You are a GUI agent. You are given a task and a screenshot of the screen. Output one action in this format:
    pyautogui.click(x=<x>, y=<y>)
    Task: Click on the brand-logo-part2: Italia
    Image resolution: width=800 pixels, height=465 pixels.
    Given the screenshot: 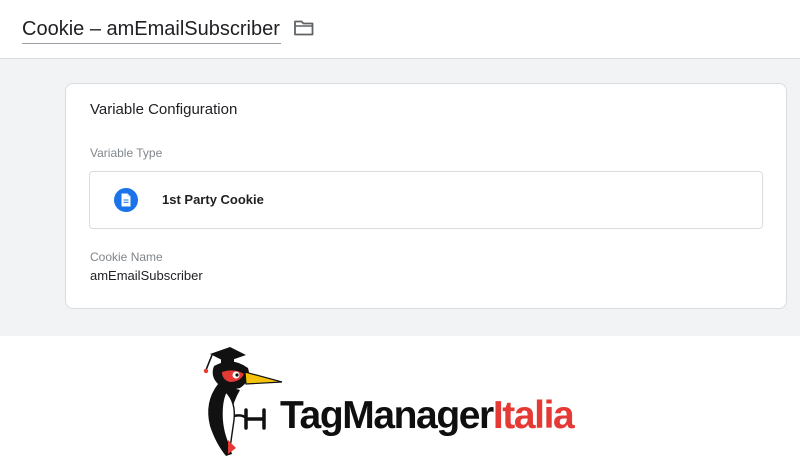 What is the action you would take?
    pyautogui.click(x=533, y=415)
    